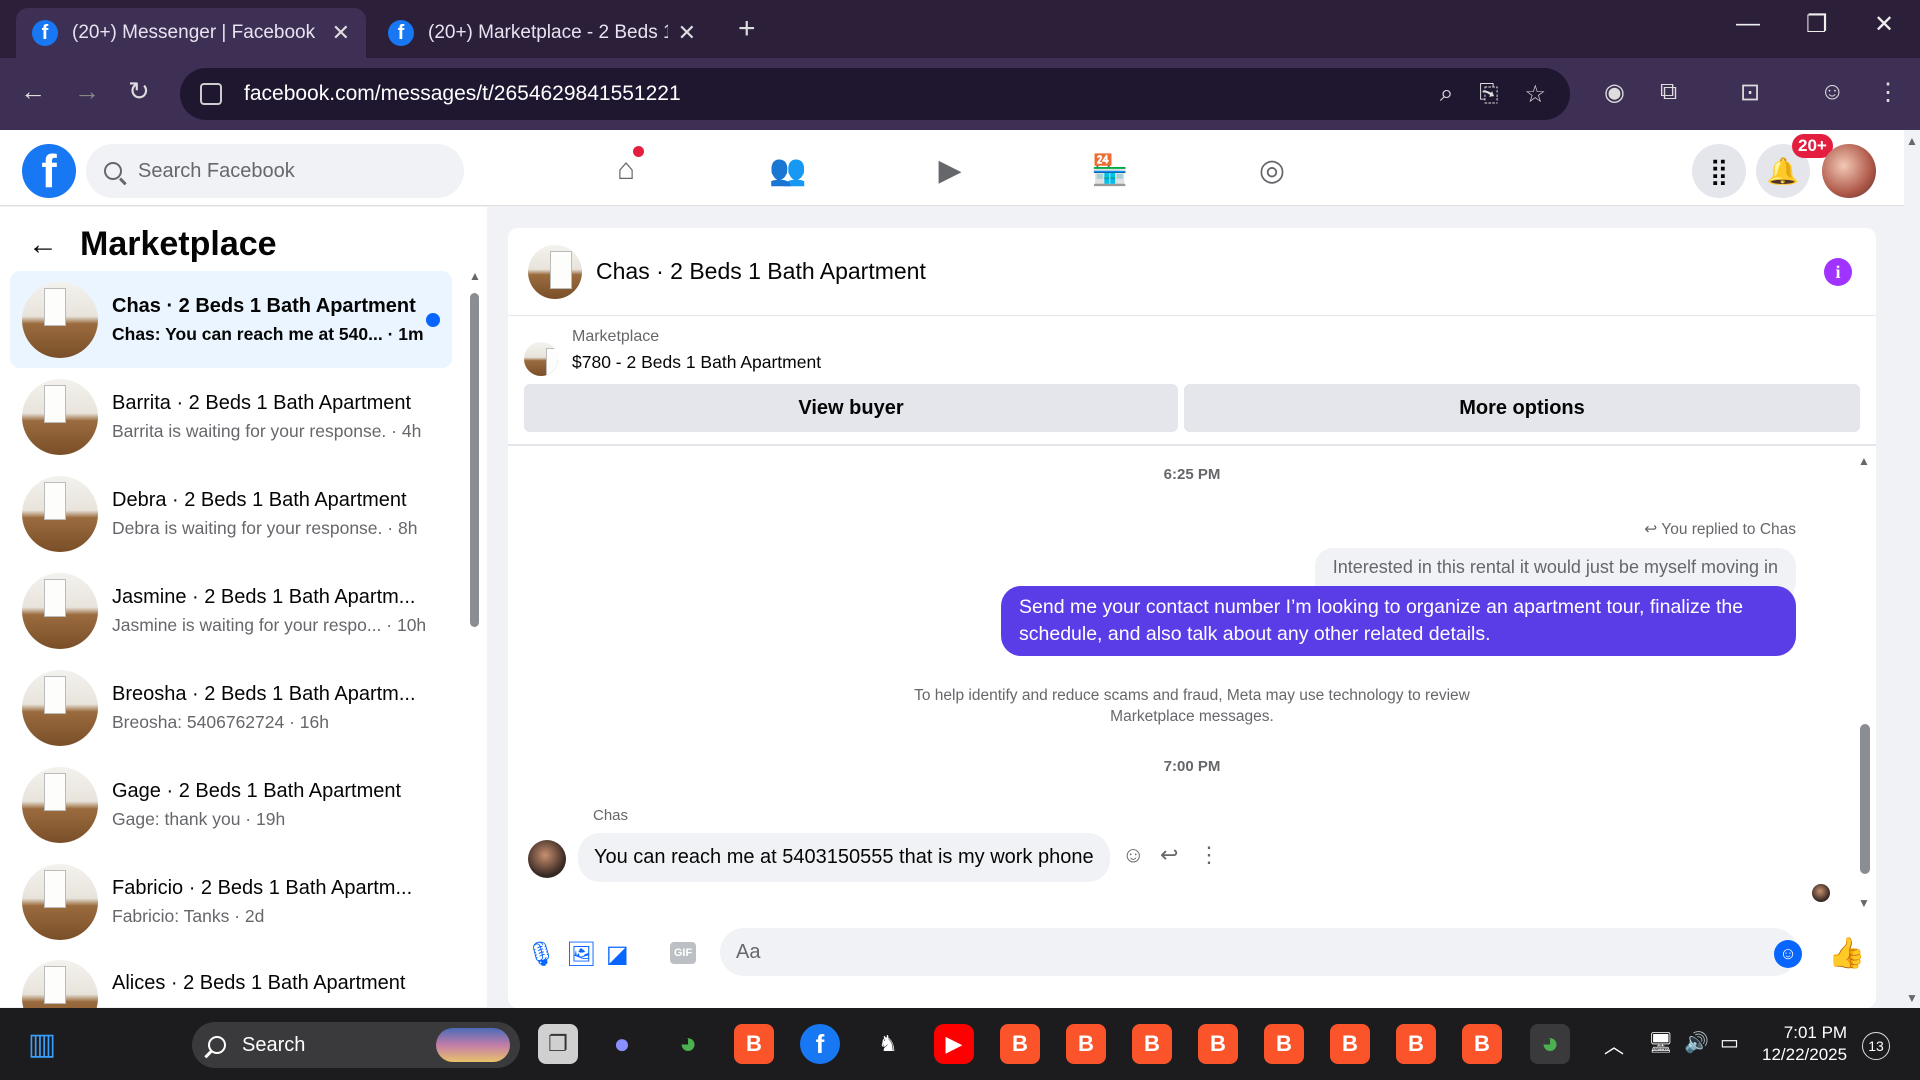  Describe the element at coordinates (617, 954) in the screenshot. I see `sticker-icon: ◪` at that location.